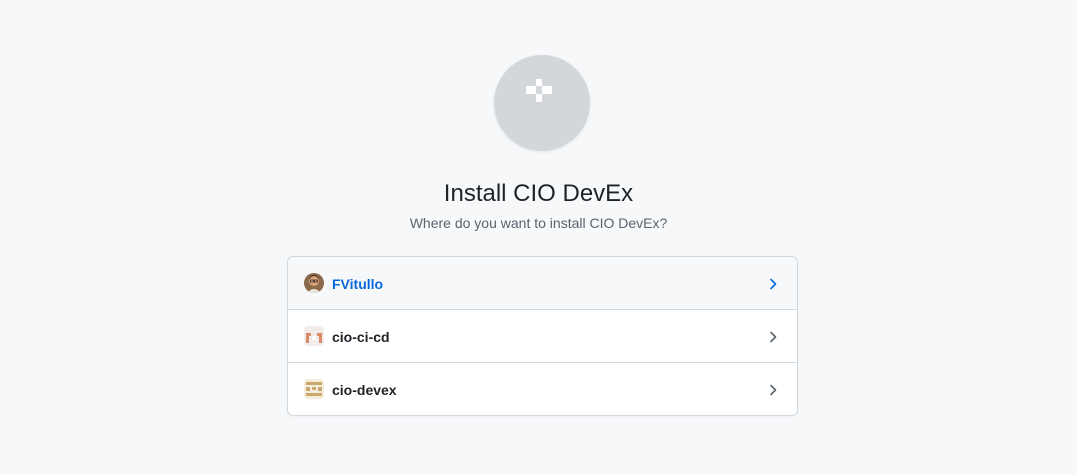 This screenshot has width=1077, height=475. I want to click on account-row-cio-ci-cd: cio-ci-cd, so click(542, 335).